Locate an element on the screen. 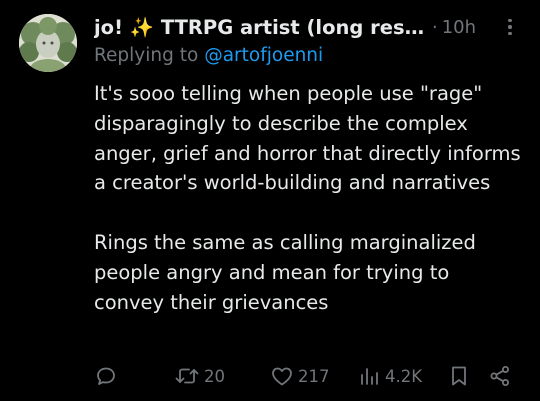 The width and height of the screenshot is (540, 401). action-bar: 20 217 4.2K is located at coordinates (306, 376).